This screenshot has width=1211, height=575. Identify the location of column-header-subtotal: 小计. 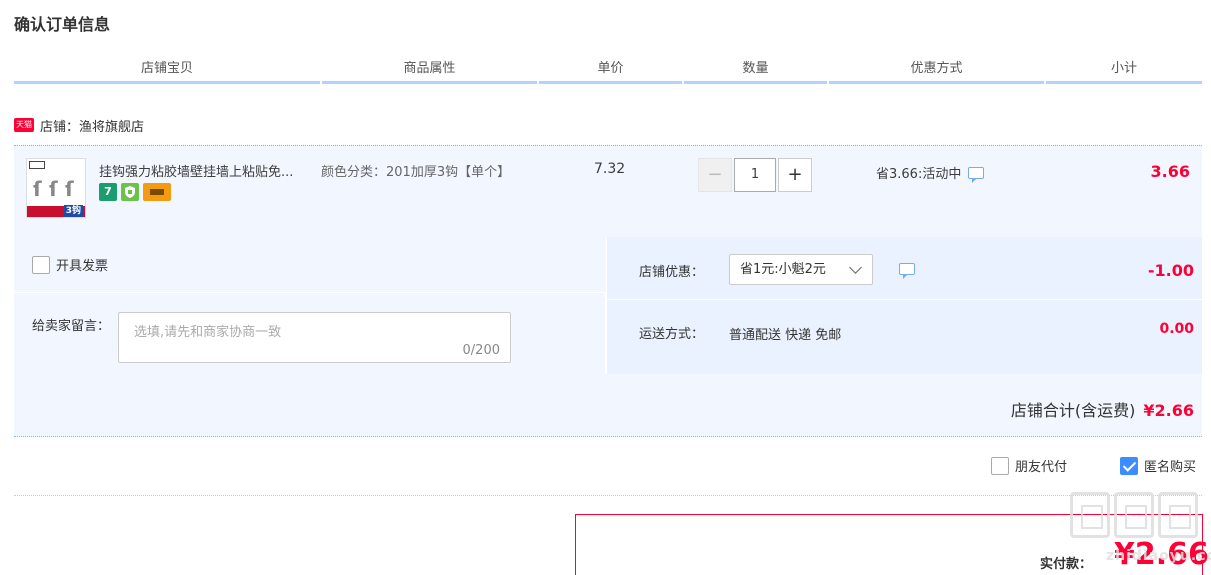
(1124, 71).